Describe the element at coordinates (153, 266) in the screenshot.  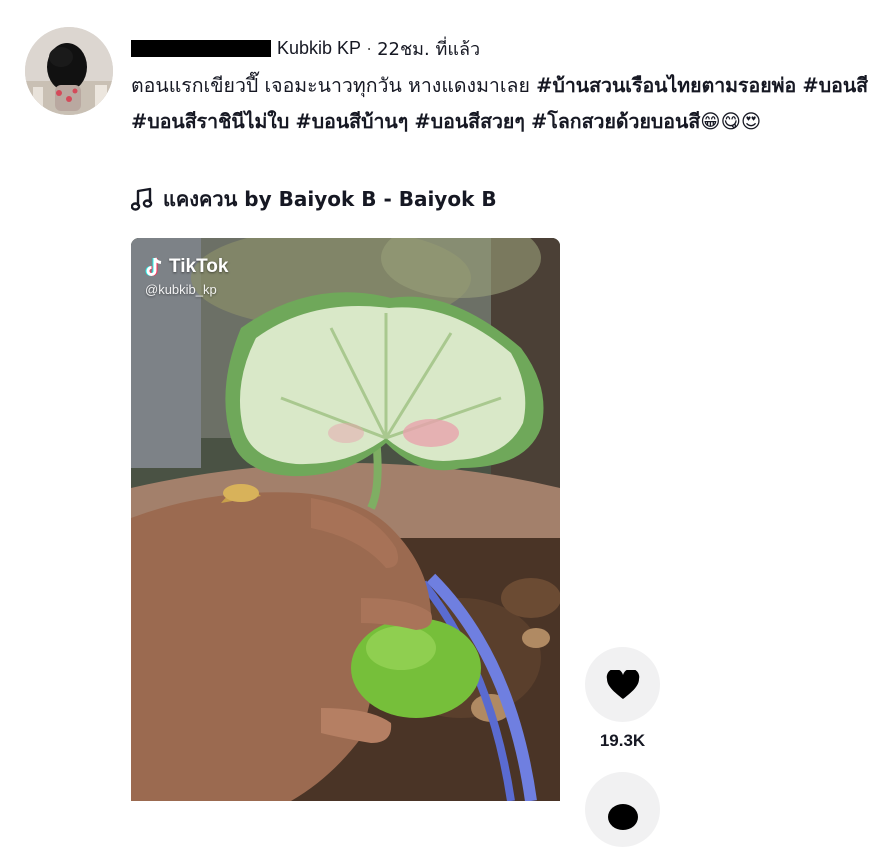
I see `tiktok-logo-icon` at that location.